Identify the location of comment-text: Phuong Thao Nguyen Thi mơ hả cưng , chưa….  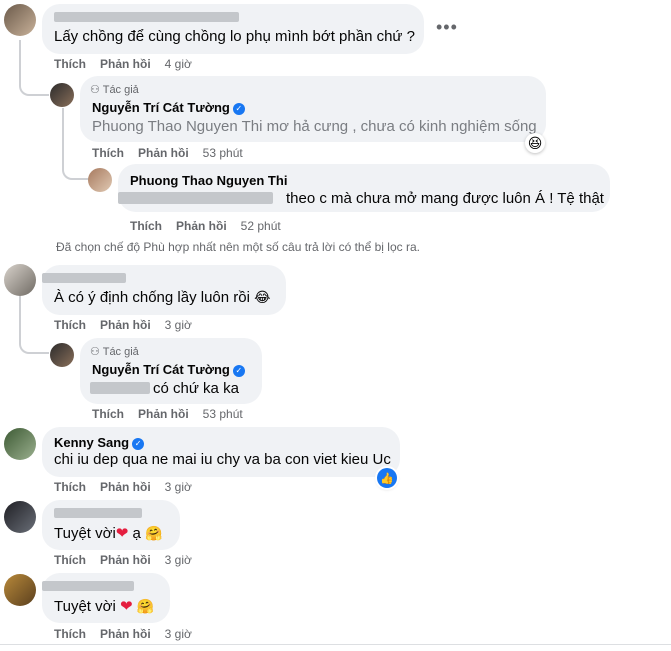
(314, 126).